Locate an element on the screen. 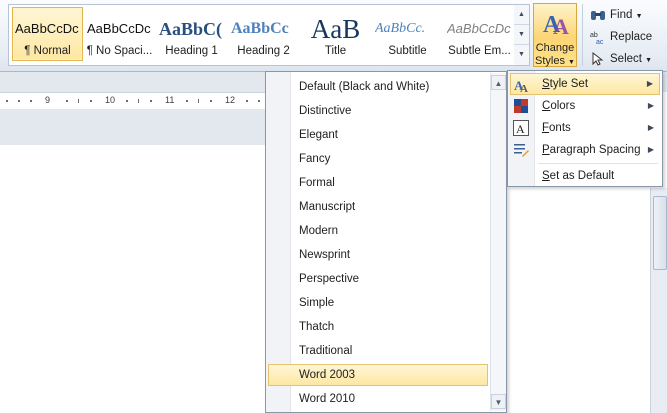  style-set-item: Newsprint is located at coordinates (378, 255).